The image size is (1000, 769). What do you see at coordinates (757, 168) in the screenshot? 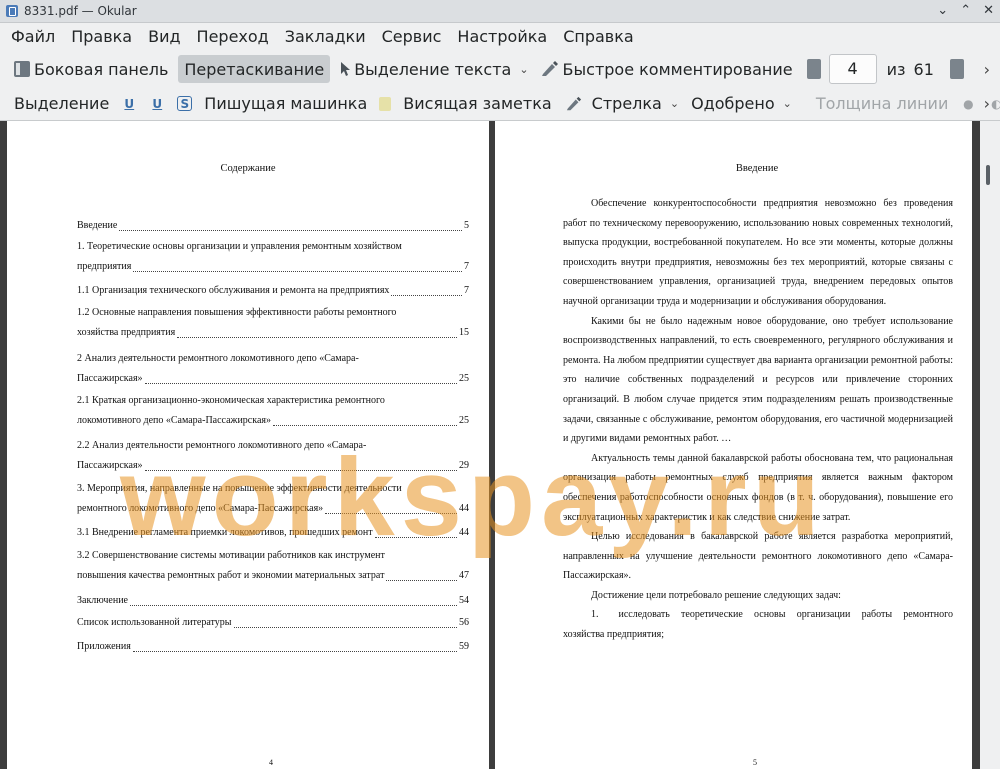
I see `page-title: Введение` at bounding box center [757, 168].